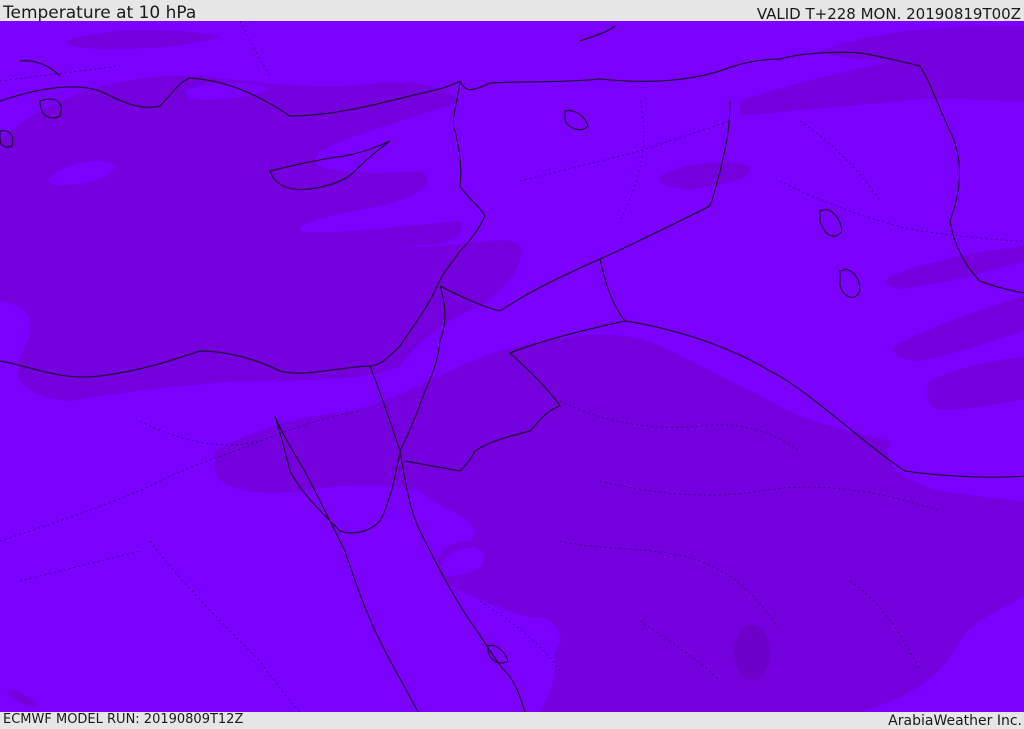  What do you see at coordinates (123, 719) in the screenshot?
I see `model-run-label: ECMWF MODEL RUN: 20190809T12Z` at bounding box center [123, 719].